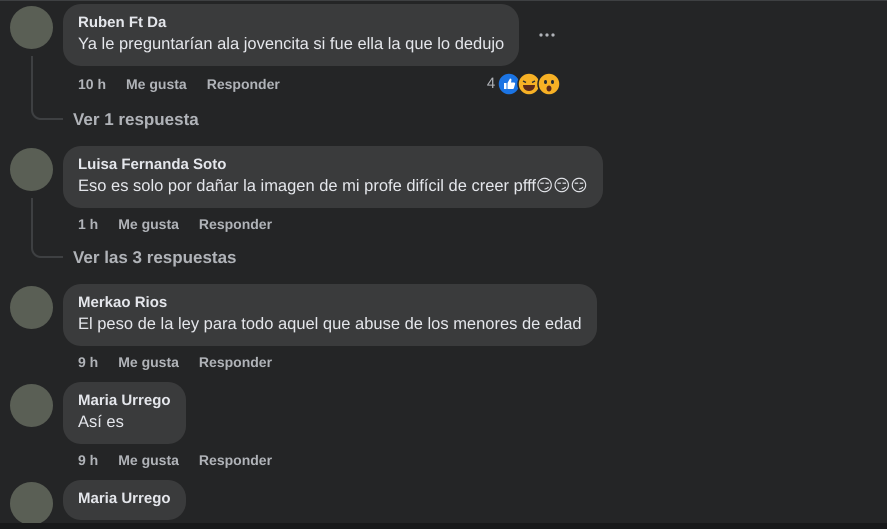 This screenshot has width=887, height=529. What do you see at coordinates (547, 35) in the screenshot?
I see `more-icon` at bounding box center [547, 35].